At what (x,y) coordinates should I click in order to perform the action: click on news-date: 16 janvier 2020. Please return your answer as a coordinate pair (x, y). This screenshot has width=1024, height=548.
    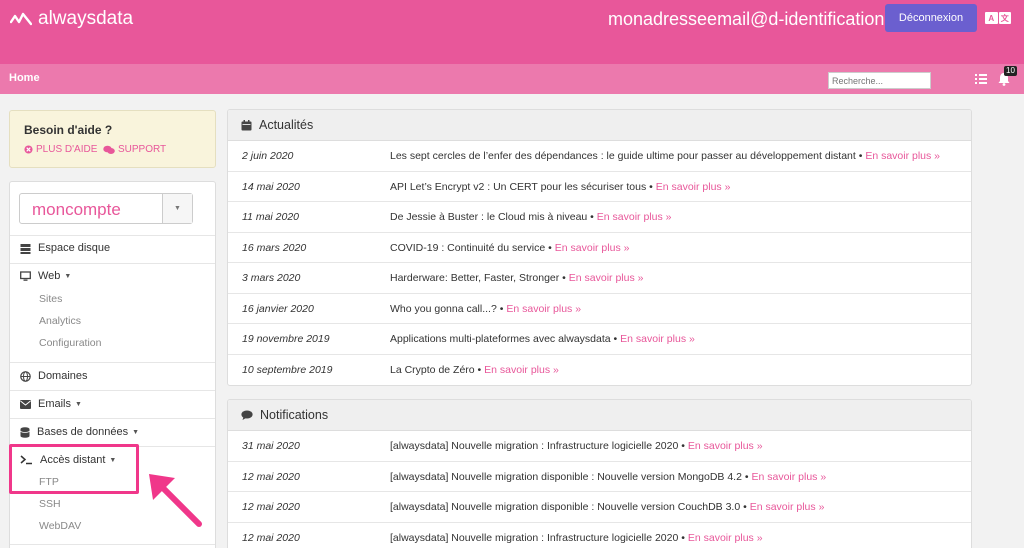
    Looking at the image, I should click on (278, 308).